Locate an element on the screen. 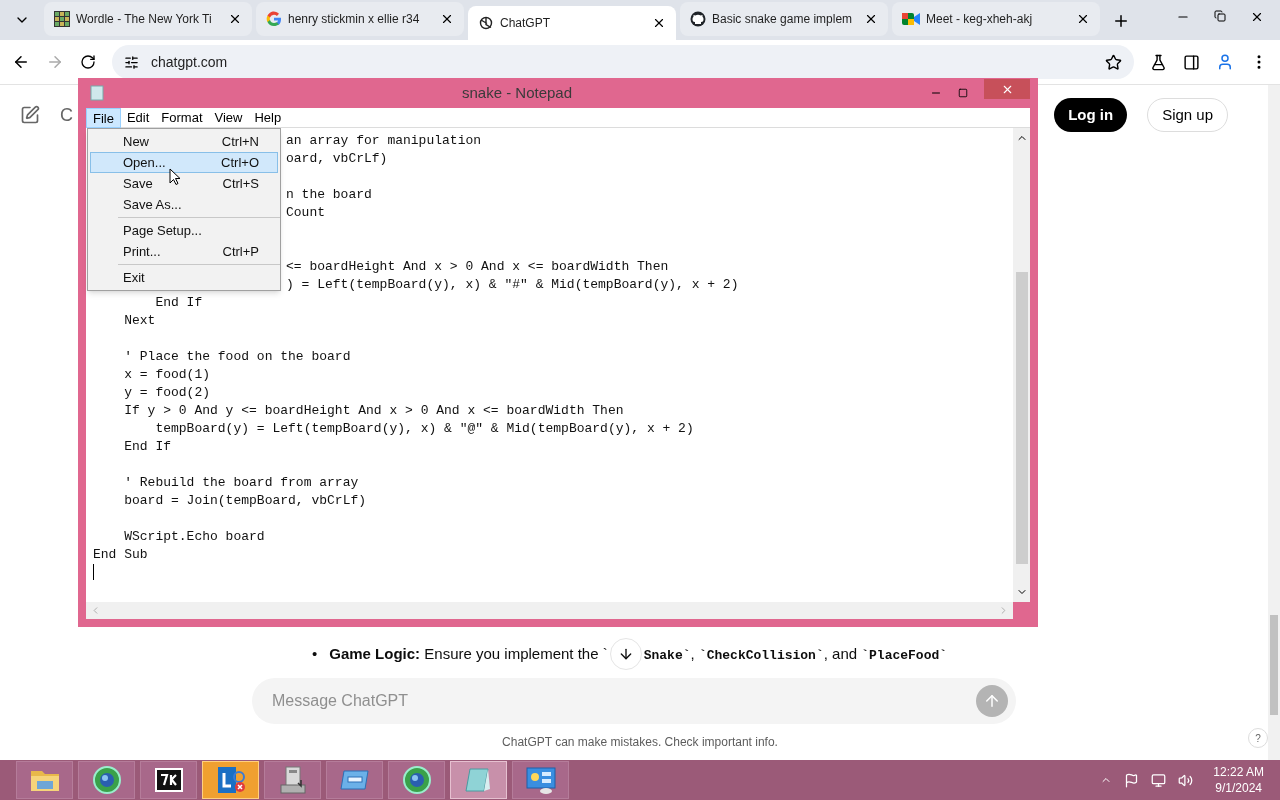  mouse-pointer-icon is located at coordinates (175, 177).